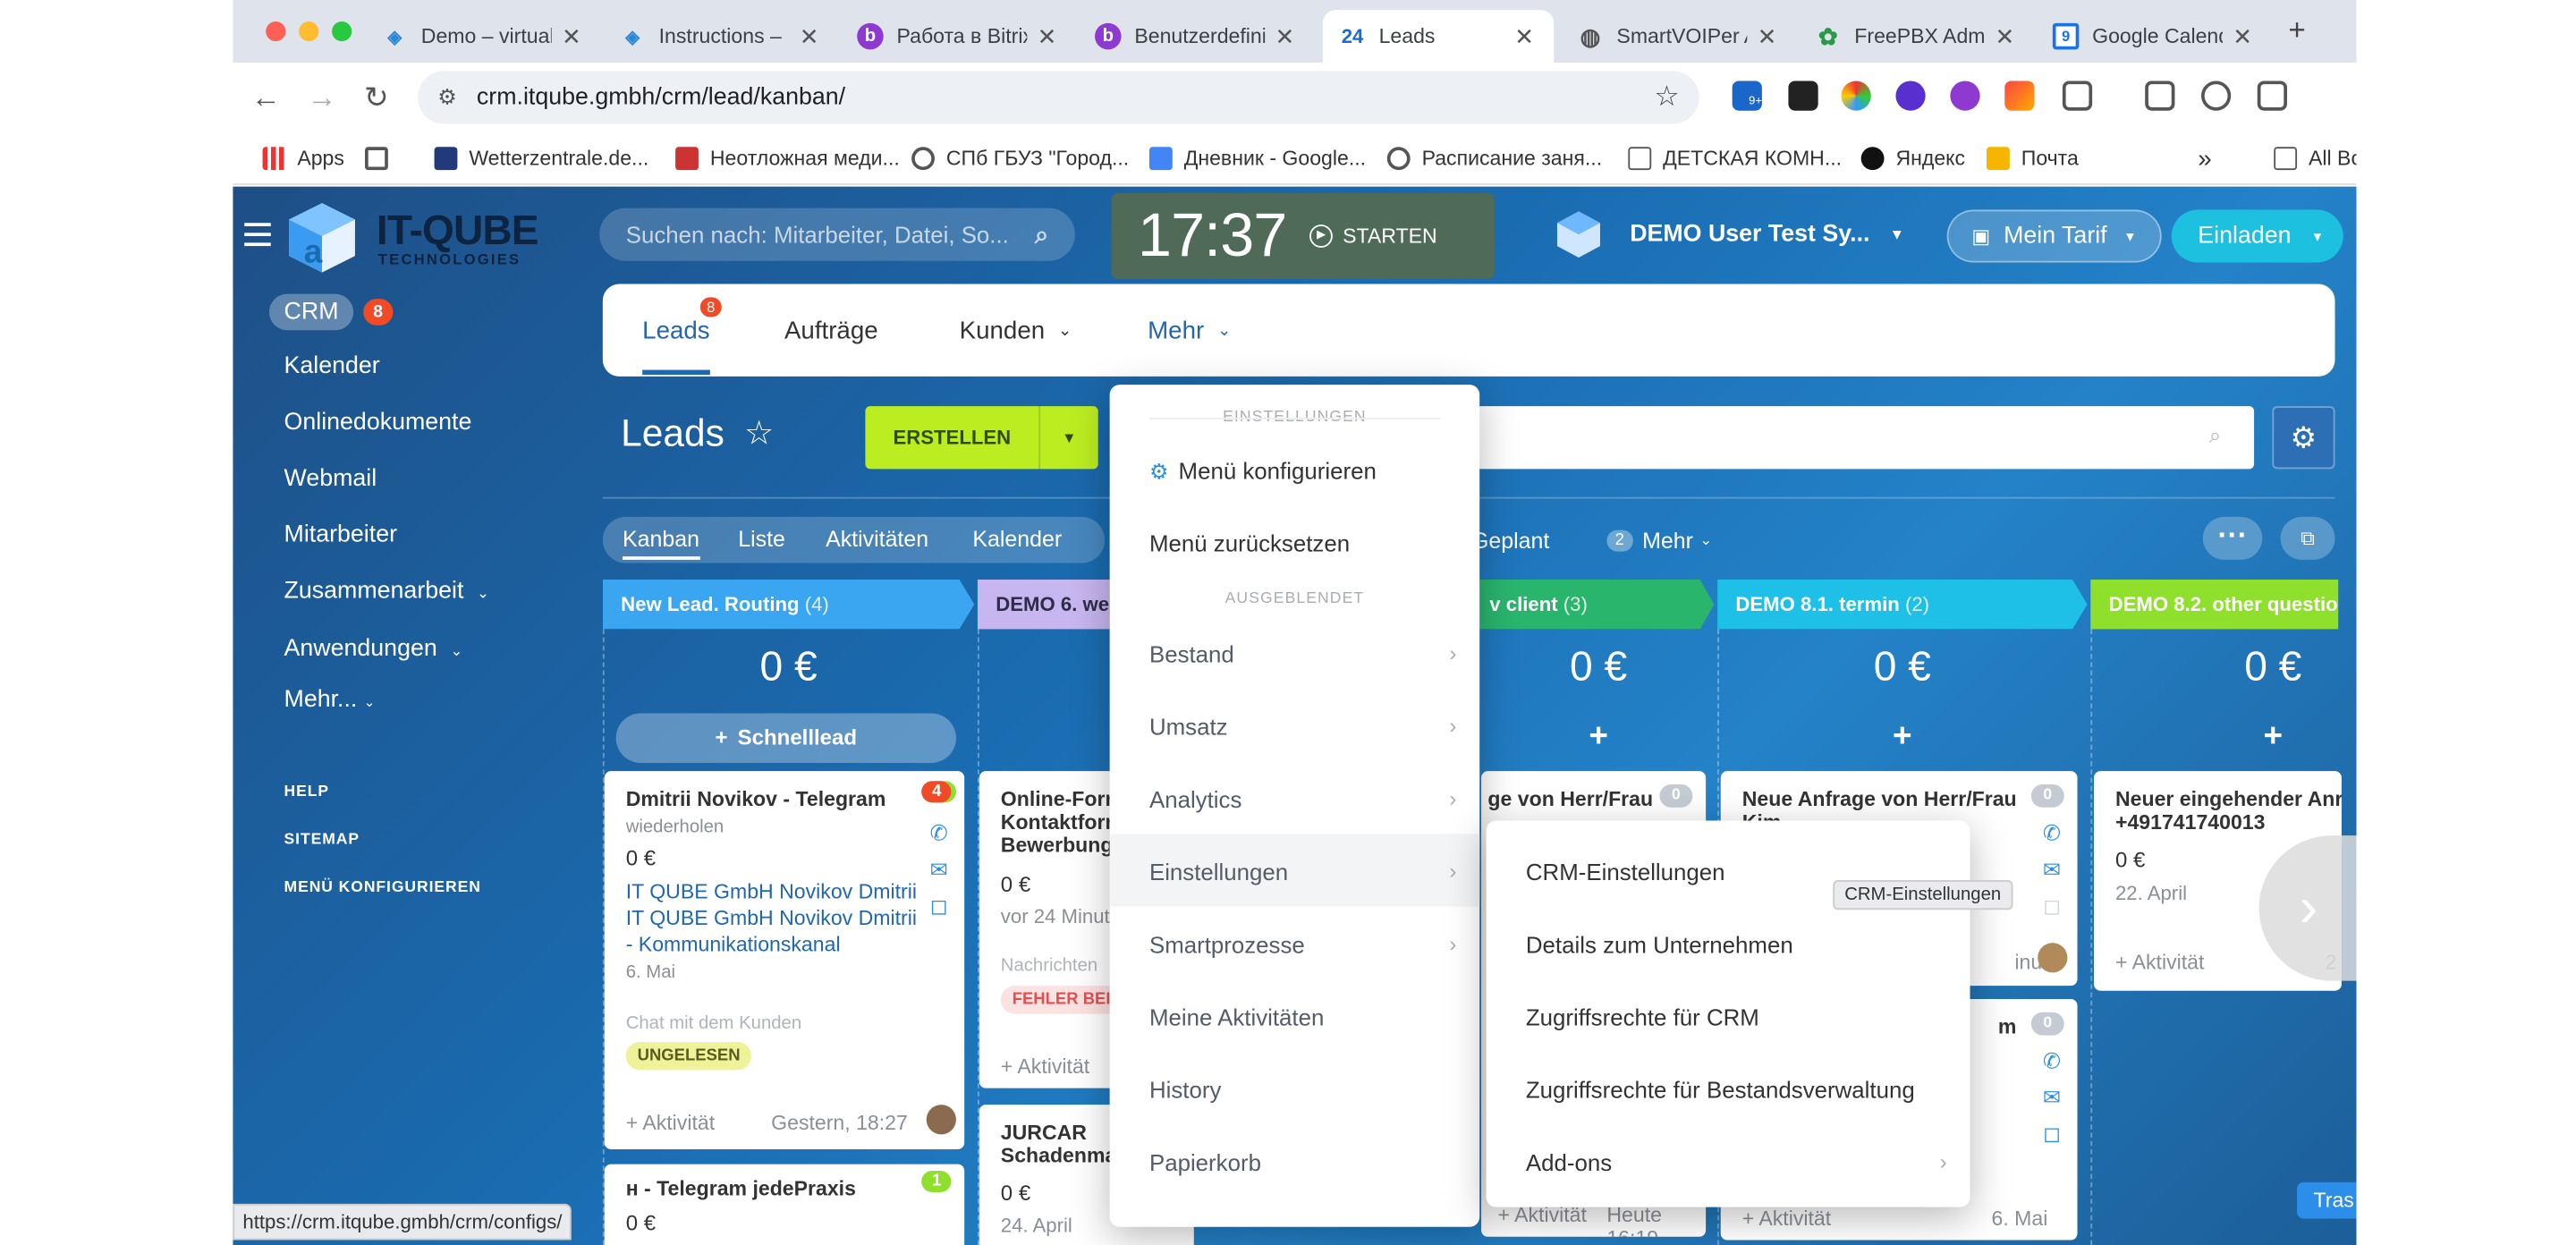  I want to click on global-search-input: Suchen nach: Mitarbeiter, Datei, So... ⌕, so click(837, 235).